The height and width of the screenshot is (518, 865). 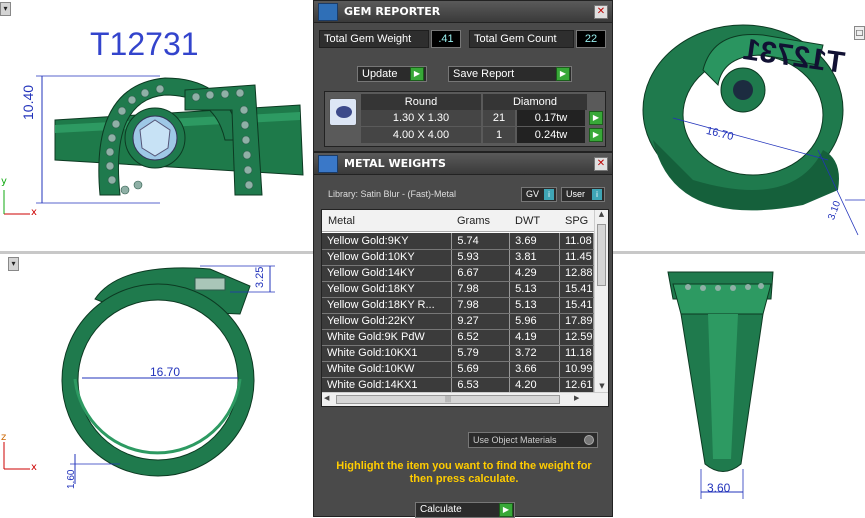 What do you see at coordinates (739, 125) in the screenshot?
I see `viewport-top-right: T12731 16.70 3.10 □` at bounding box center [739, 125].